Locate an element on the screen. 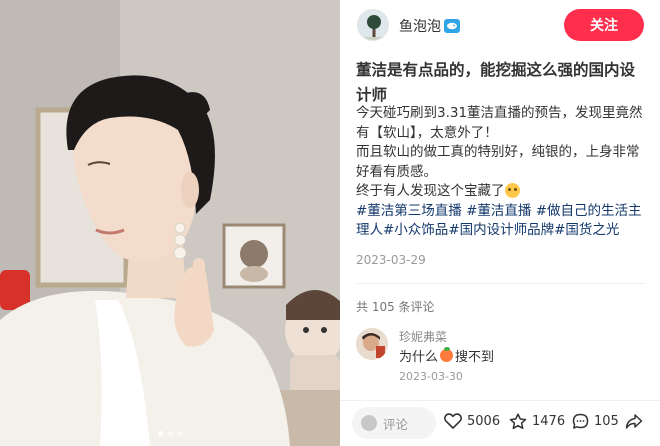 Image resolution: width=660 pixels, height=446 pixels. heart-icon is located at coordinates (453, 421).